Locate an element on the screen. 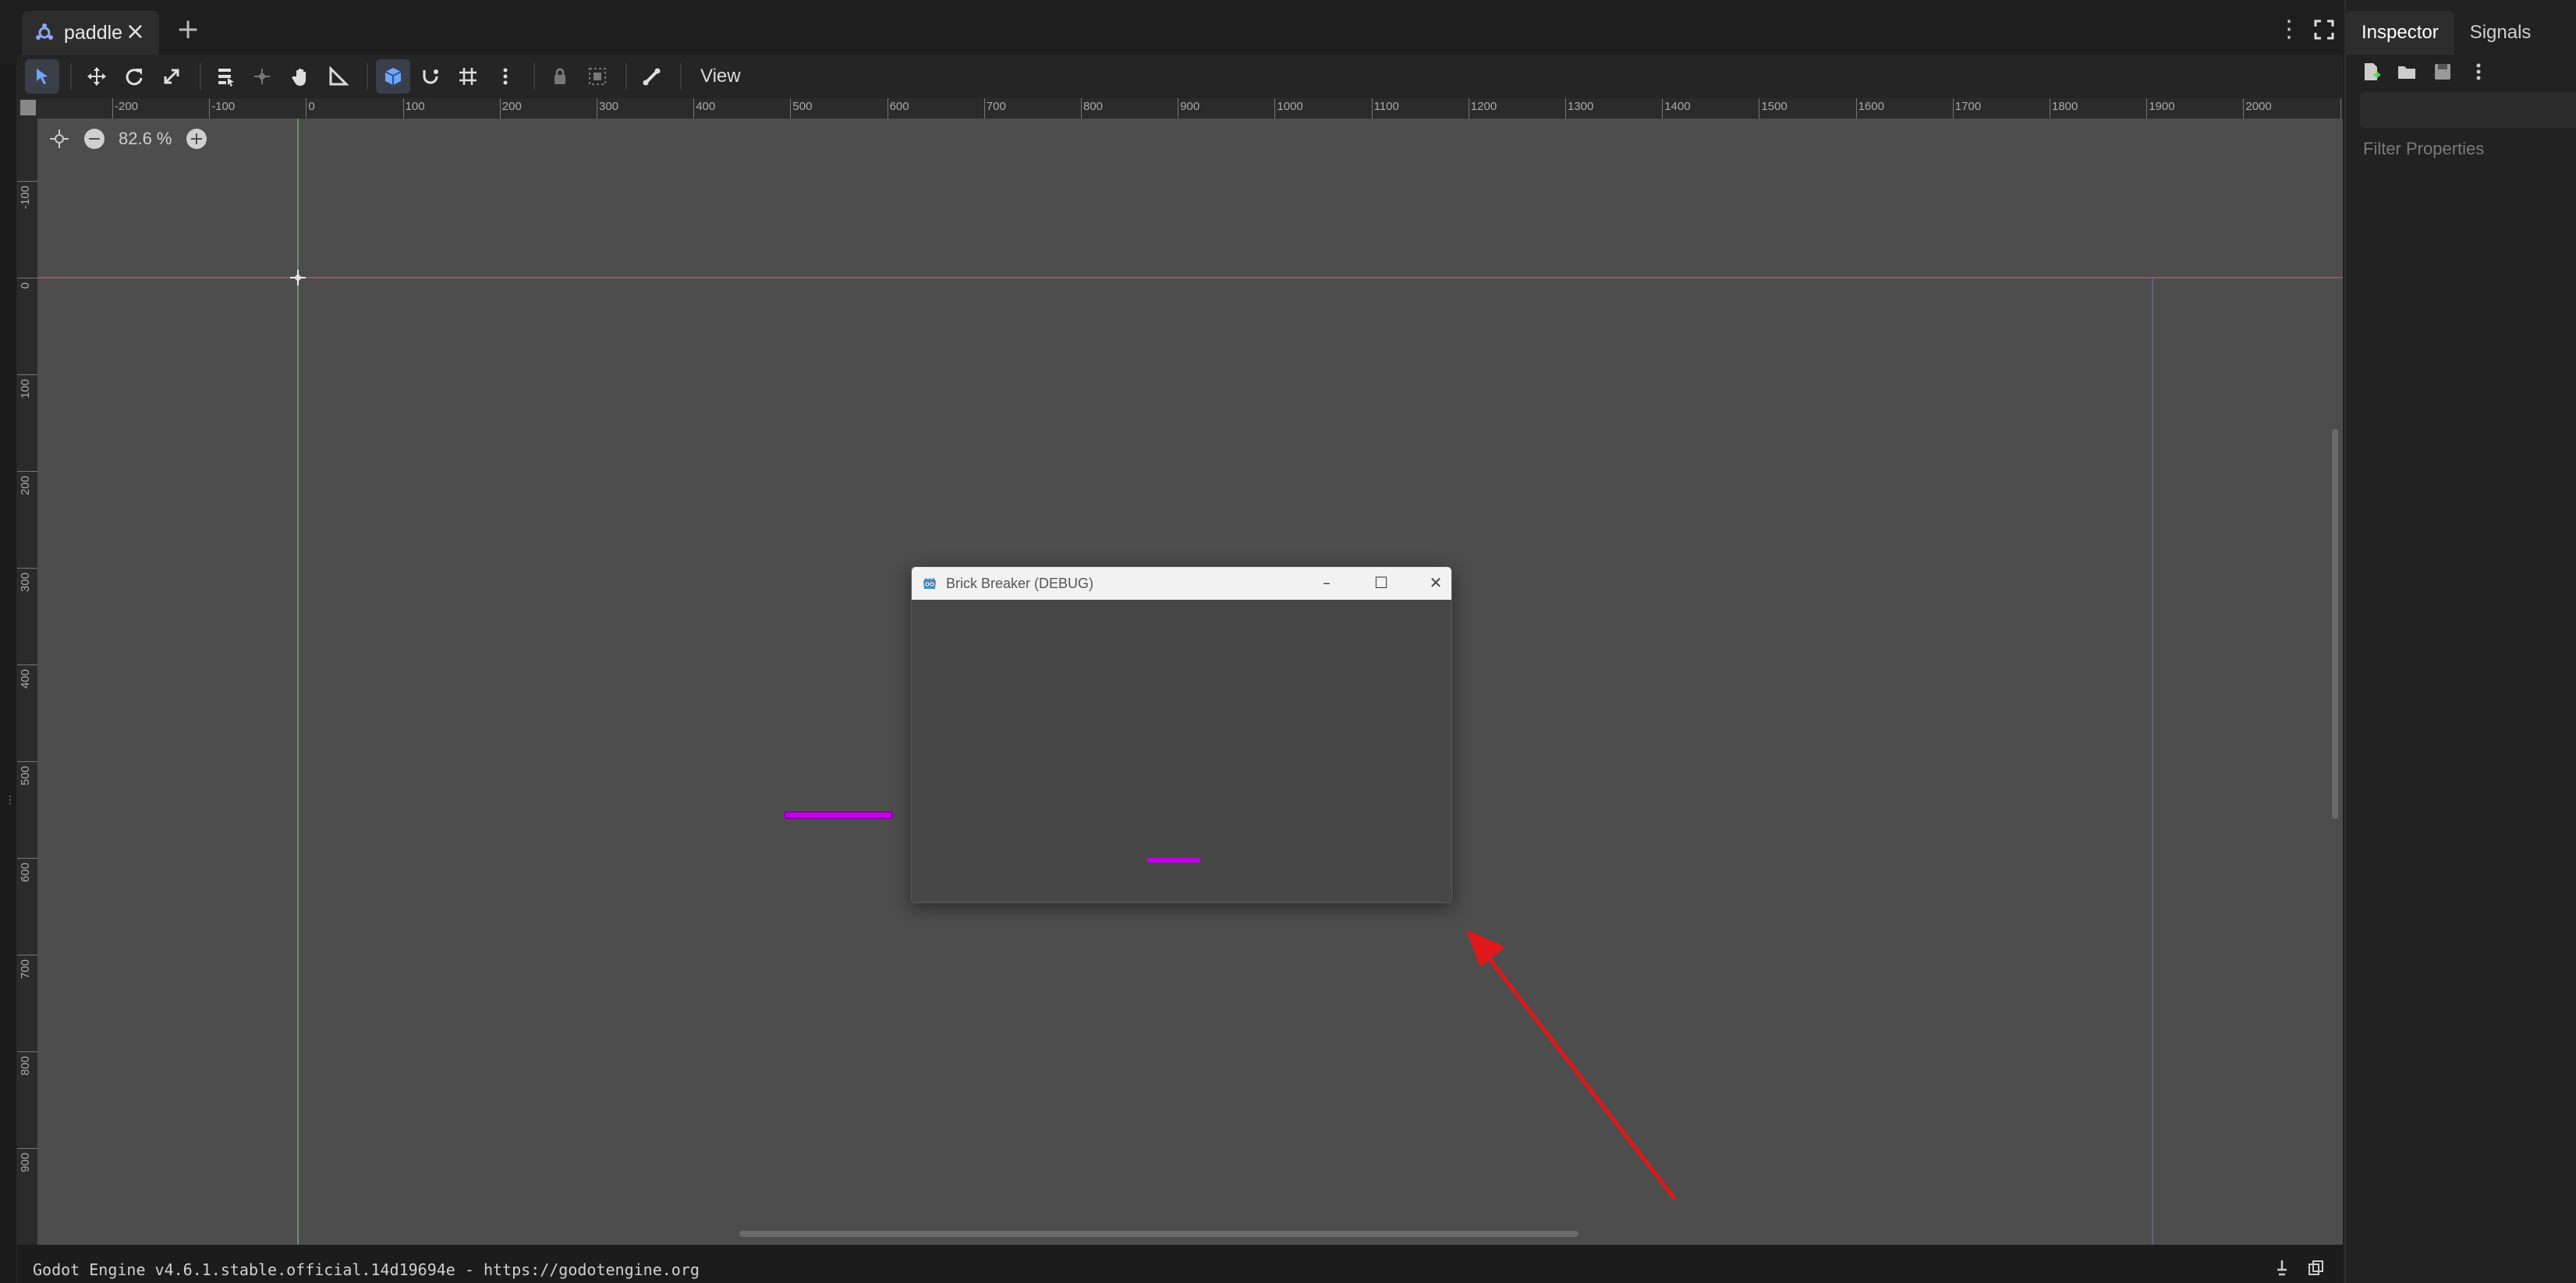 Image resolution: width=2576 pixels, height=1283 pixels. ruler-icon is located at coordinates (339, 76).